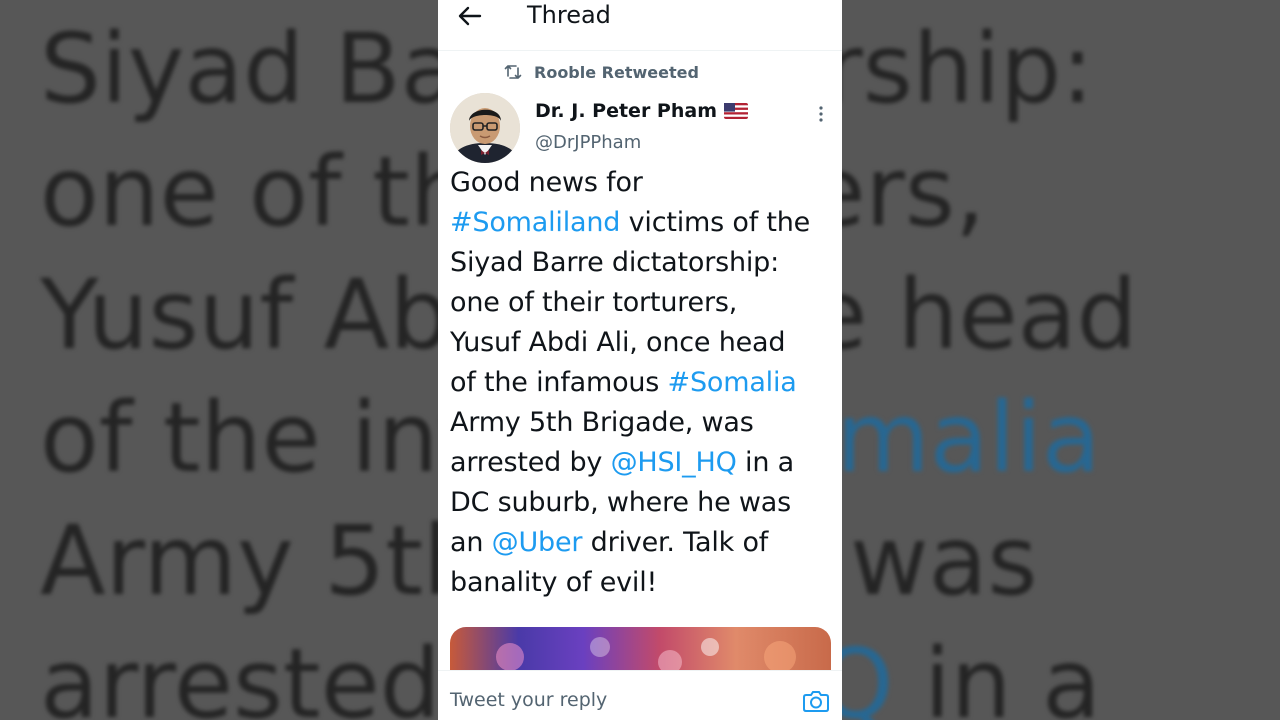  Describe the element at coordinates (765, 462) in the screenshot. I see `tweet-text-segment: in a` at that location.